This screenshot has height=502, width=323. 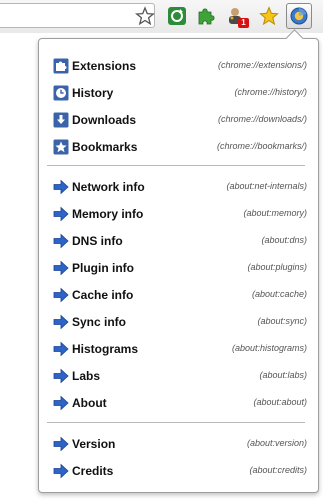 I want to click on menu-item-network-info: Network info (about:net-internals), so click(x=179, y=188).